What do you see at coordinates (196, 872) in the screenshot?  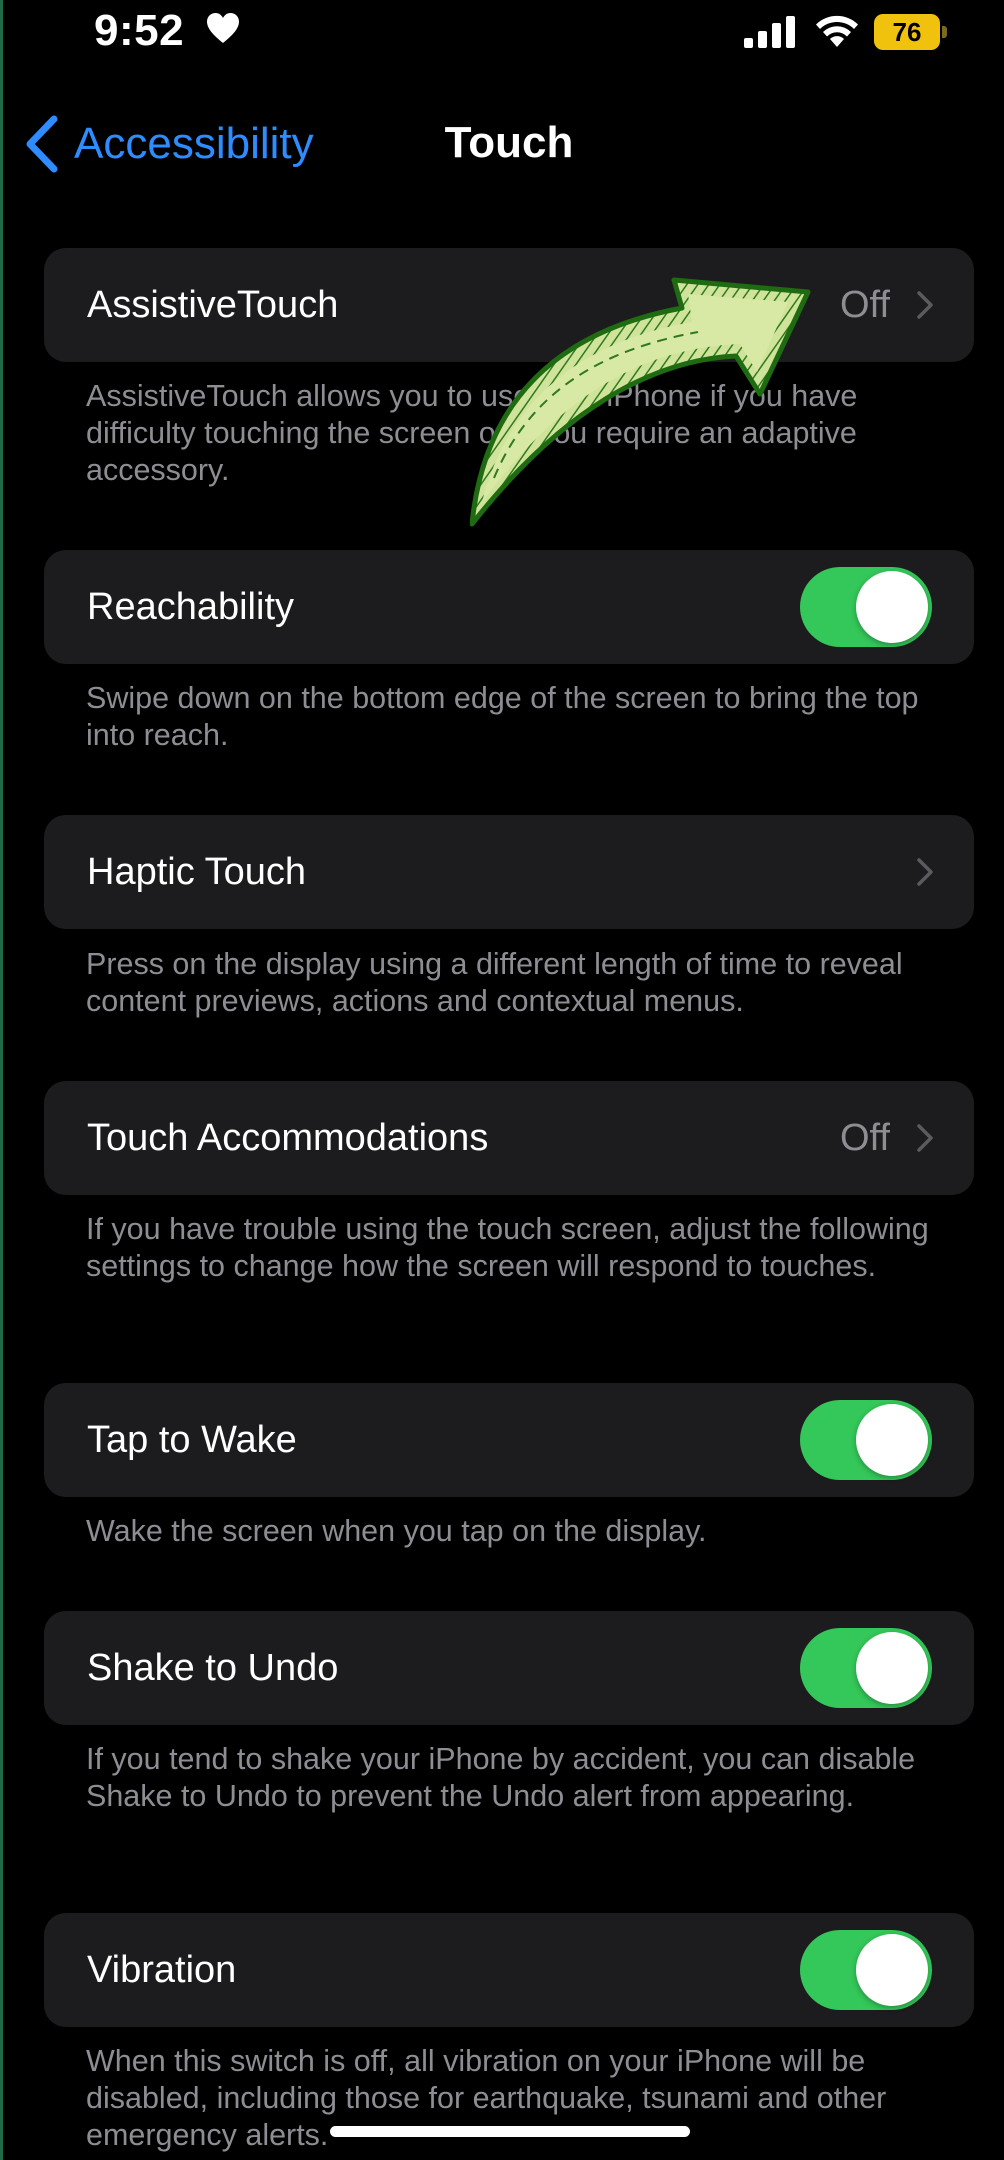 I see `row-label: Haptic Touch` at bounding box center [196, 872].